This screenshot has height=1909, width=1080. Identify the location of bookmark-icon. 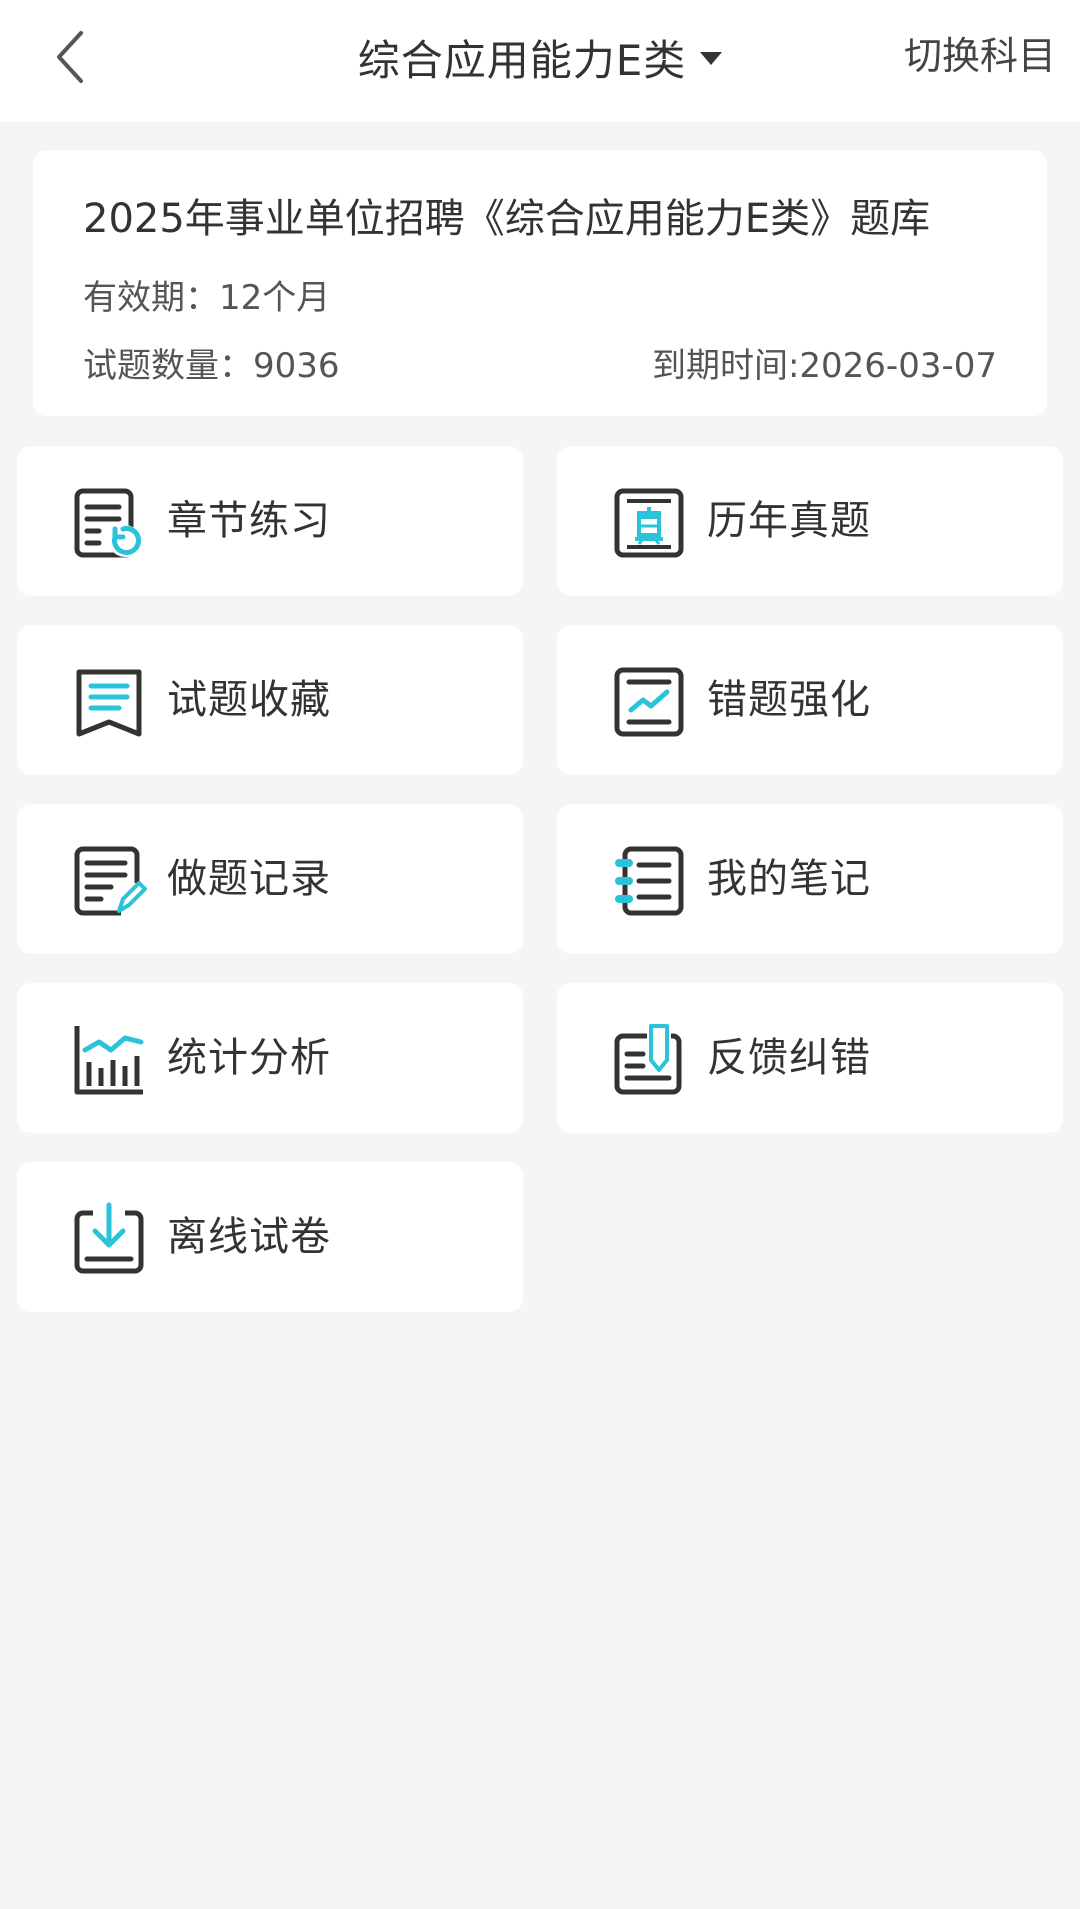
(109, 703).